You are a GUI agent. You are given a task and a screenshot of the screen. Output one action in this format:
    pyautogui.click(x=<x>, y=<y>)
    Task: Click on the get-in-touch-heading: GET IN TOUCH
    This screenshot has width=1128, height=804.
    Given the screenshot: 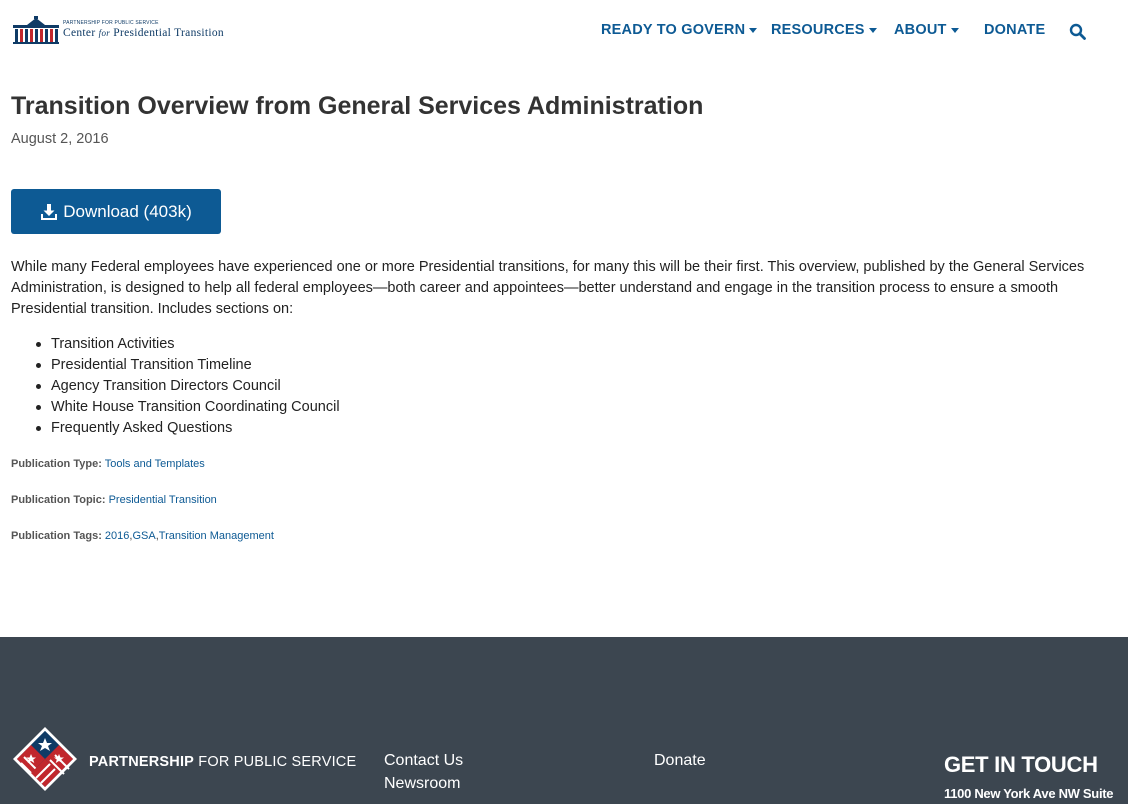 What is the action you would take?
    pyautogui.click(x=1021, y=764)
    